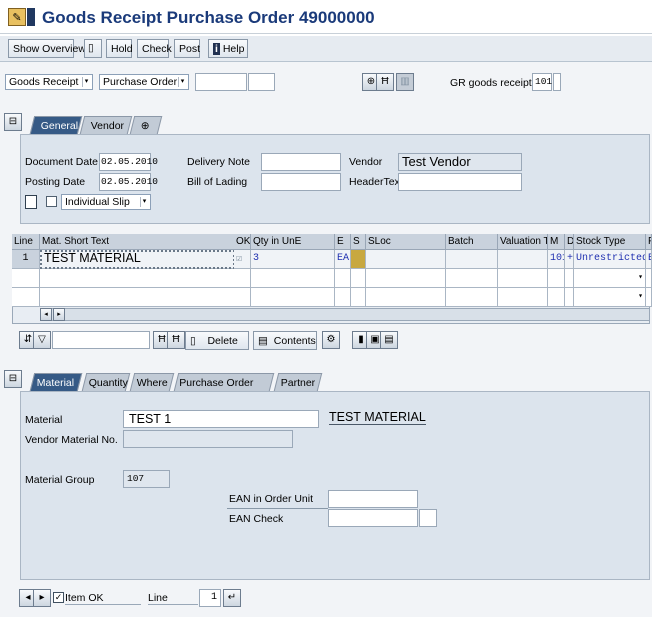  I want to click on col-header-stock-type: Stock Type, so click(610, 242).